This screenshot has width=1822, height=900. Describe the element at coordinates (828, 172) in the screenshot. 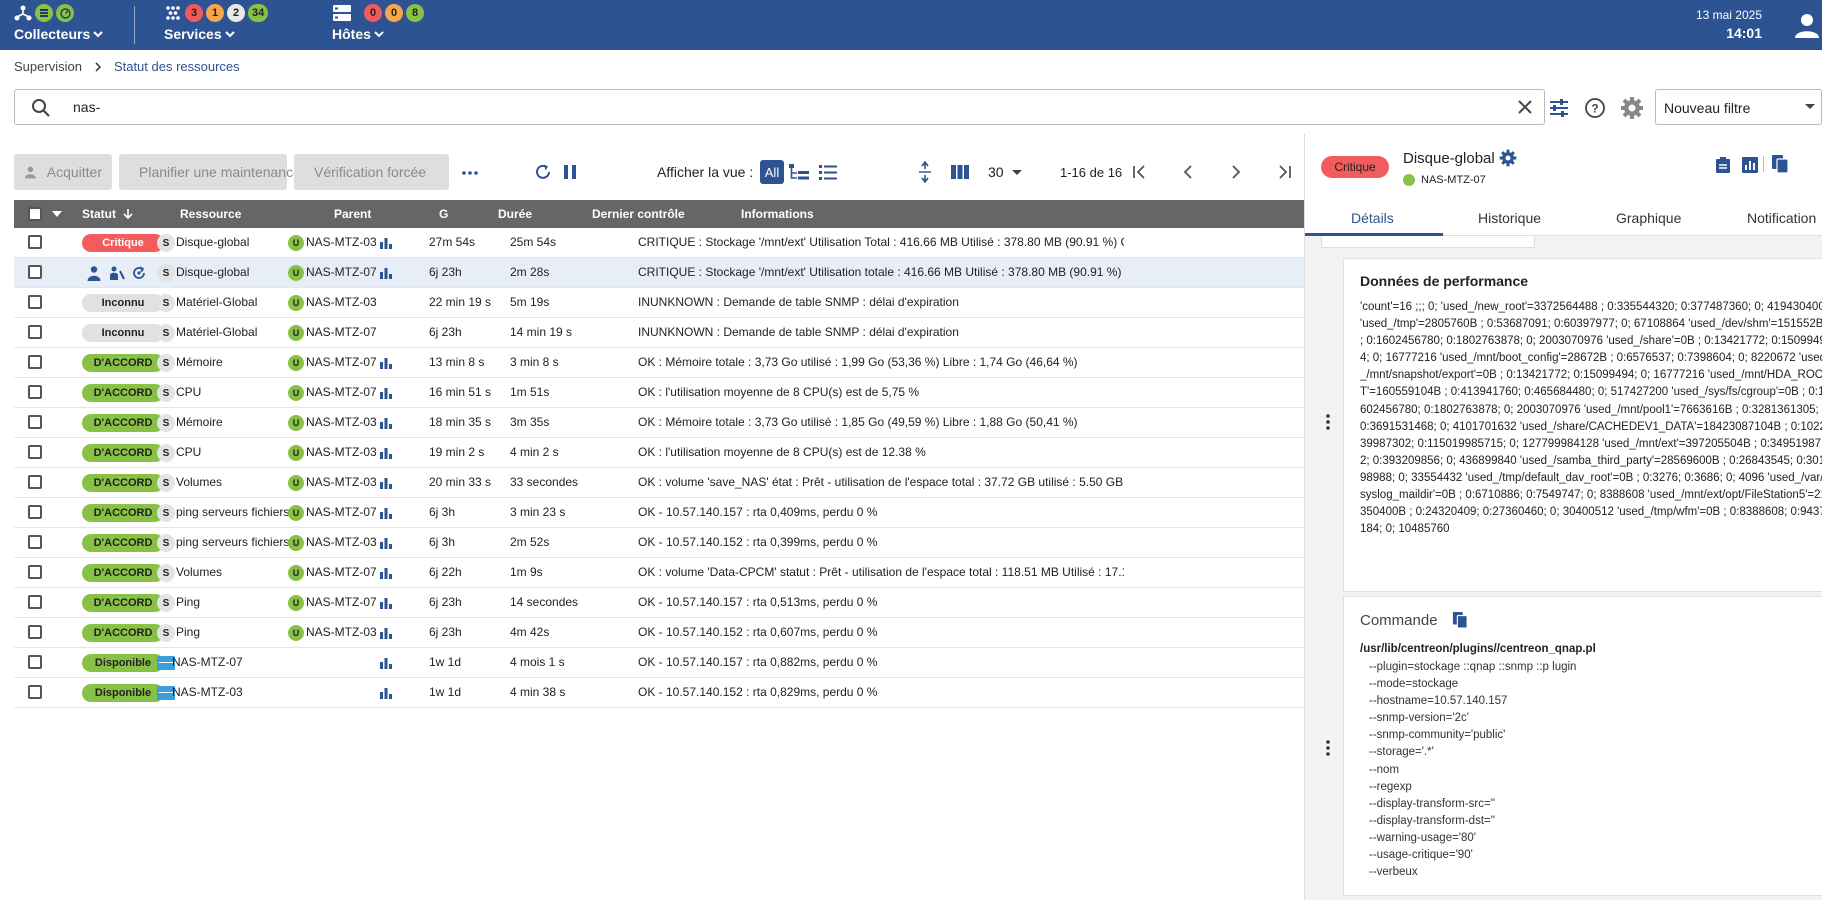

I see `list-view-icon` at that location.